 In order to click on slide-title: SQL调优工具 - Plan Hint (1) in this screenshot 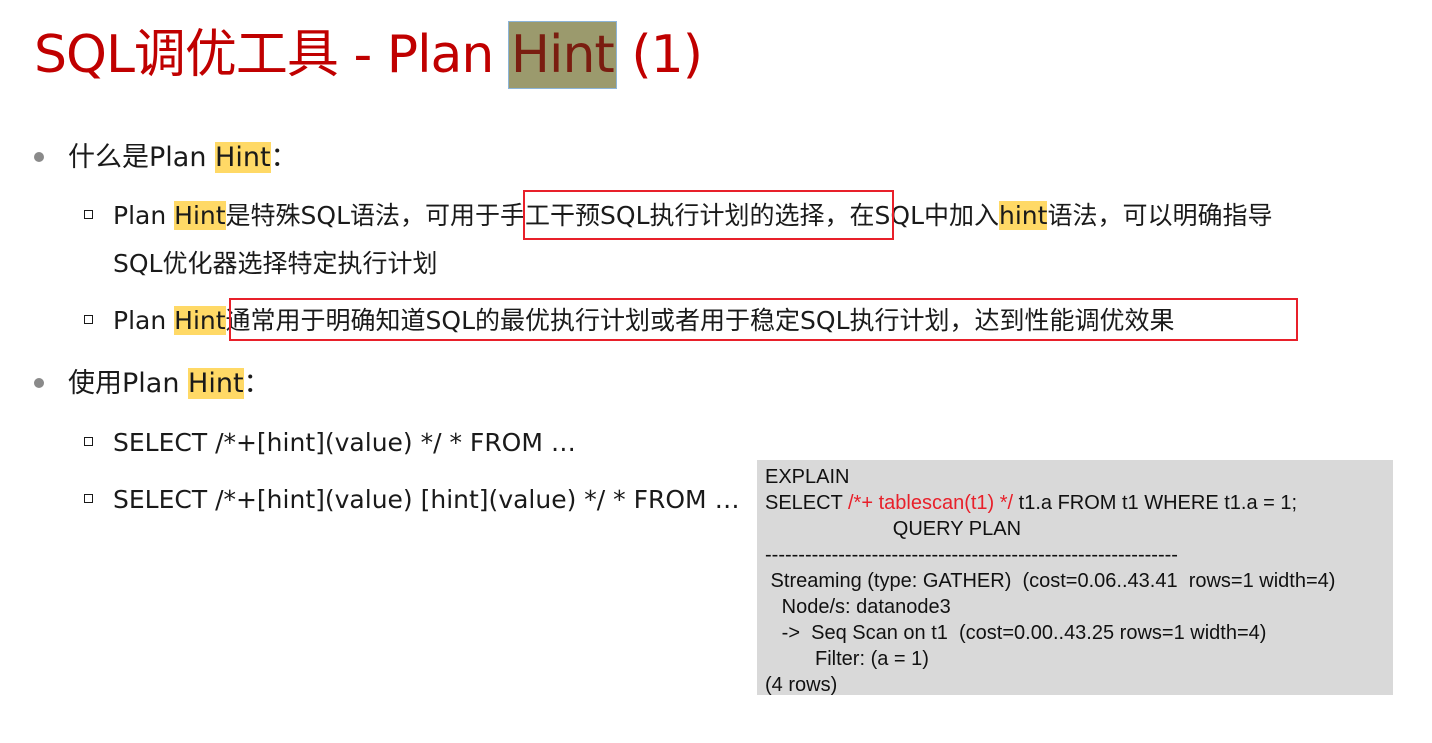, I will do `click(368, 55)`.